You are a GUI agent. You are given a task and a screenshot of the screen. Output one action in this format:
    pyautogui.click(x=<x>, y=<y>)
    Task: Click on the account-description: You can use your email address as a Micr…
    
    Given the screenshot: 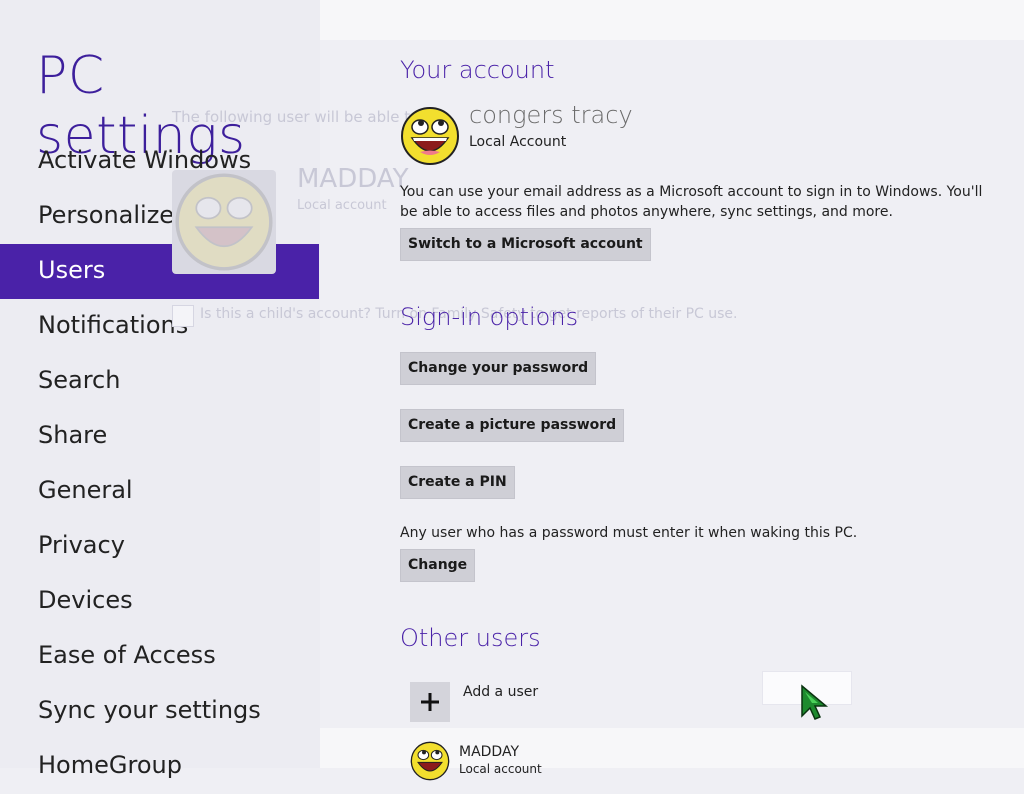 What is the action you would take?
    pyautogui.click(x=691, y=202)
    